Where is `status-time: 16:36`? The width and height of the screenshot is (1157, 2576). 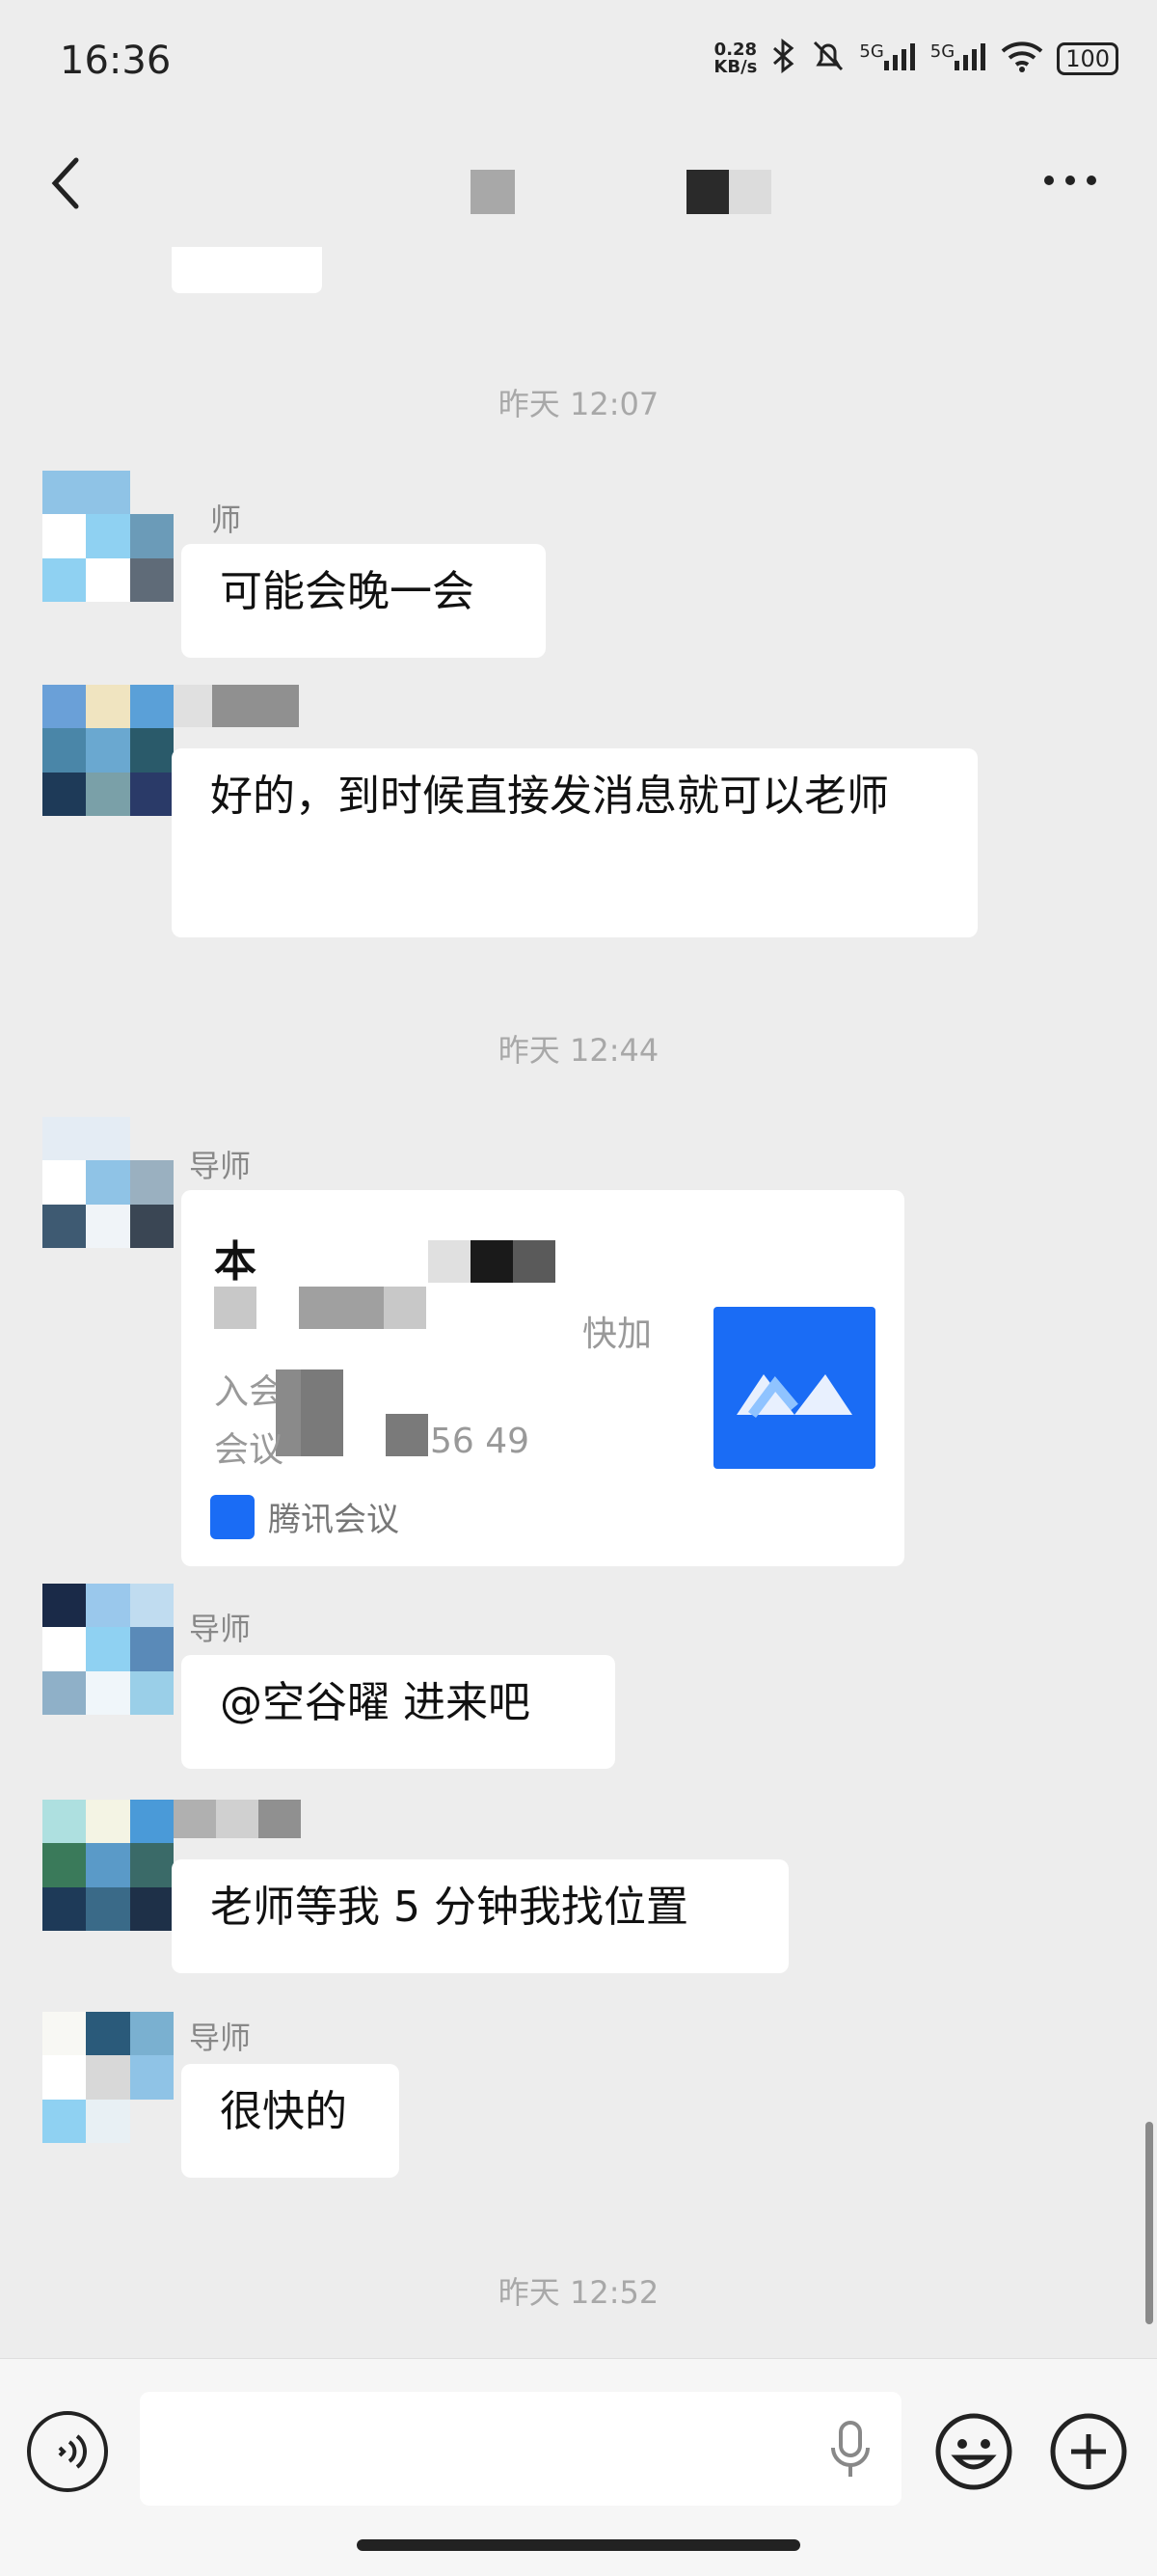
status-time: 16:36 is located at coordinates (116, 61).